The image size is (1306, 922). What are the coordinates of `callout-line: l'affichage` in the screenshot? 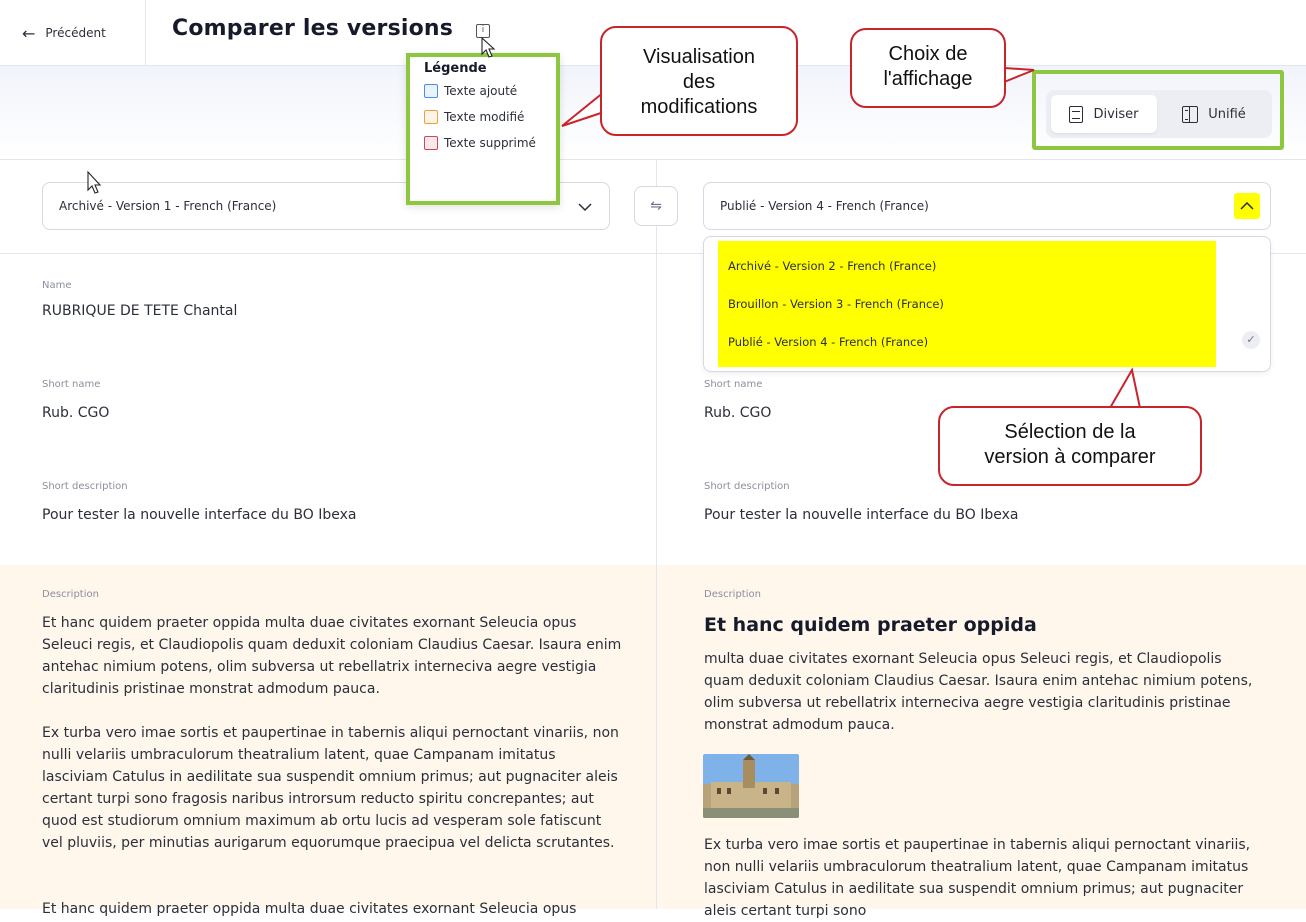 It's located at (928, 79).